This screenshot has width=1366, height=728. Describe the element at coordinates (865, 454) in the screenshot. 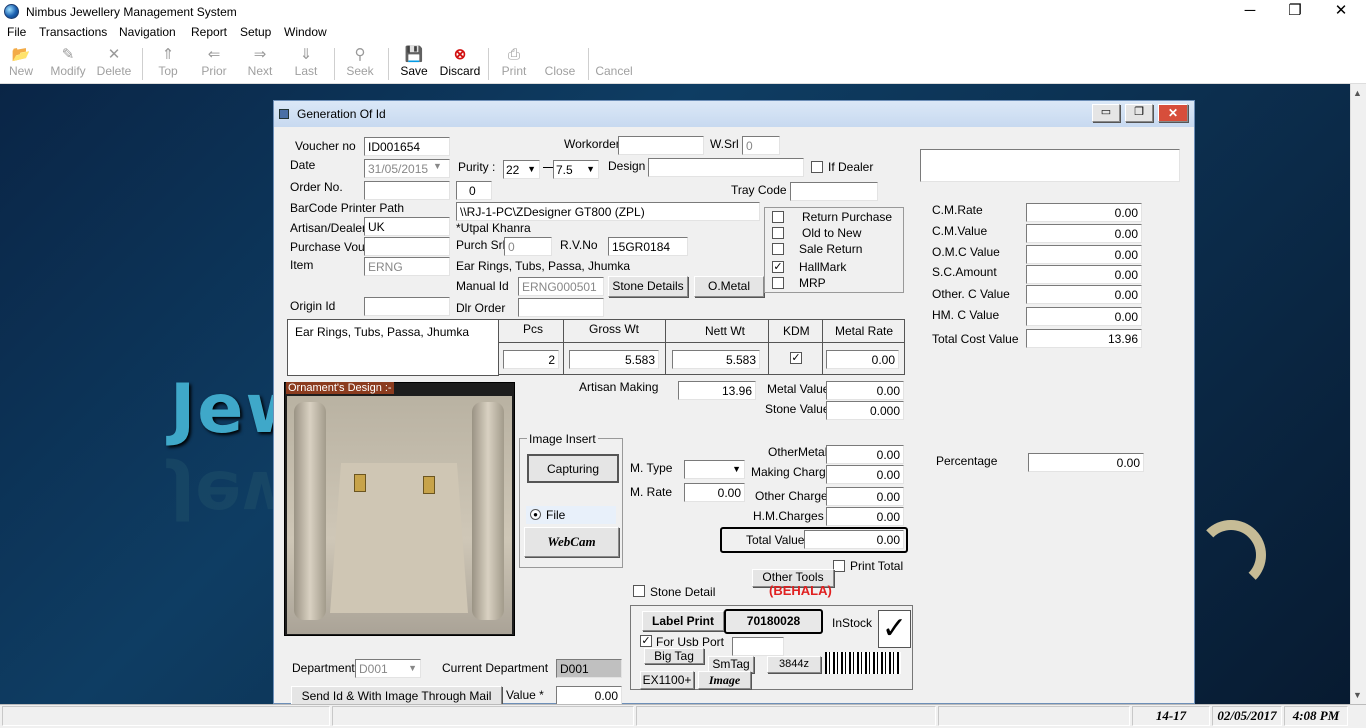

I see `other-metal-field: 0.00` at that location.